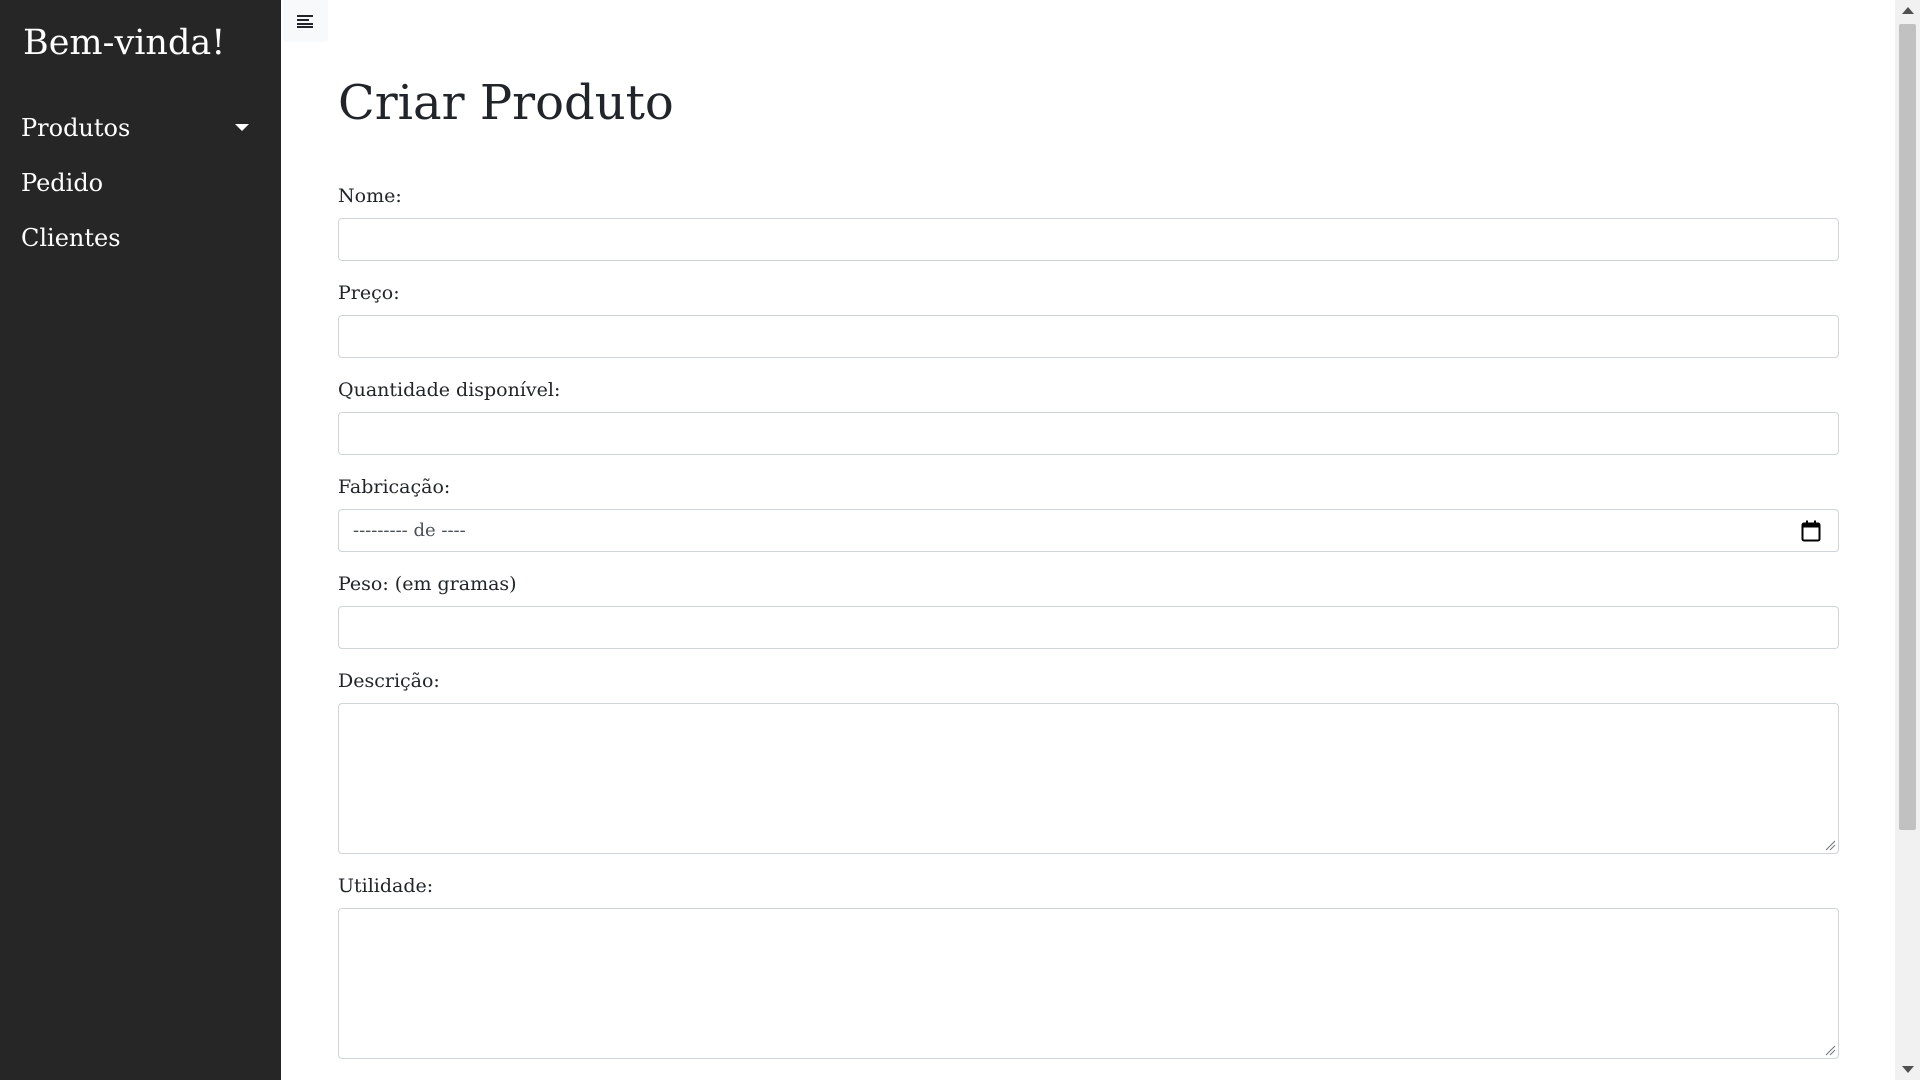  Describe the element at coordinates (1908, 10) in the screenshot. I see `scroll-up-arrow-icon` at that location.